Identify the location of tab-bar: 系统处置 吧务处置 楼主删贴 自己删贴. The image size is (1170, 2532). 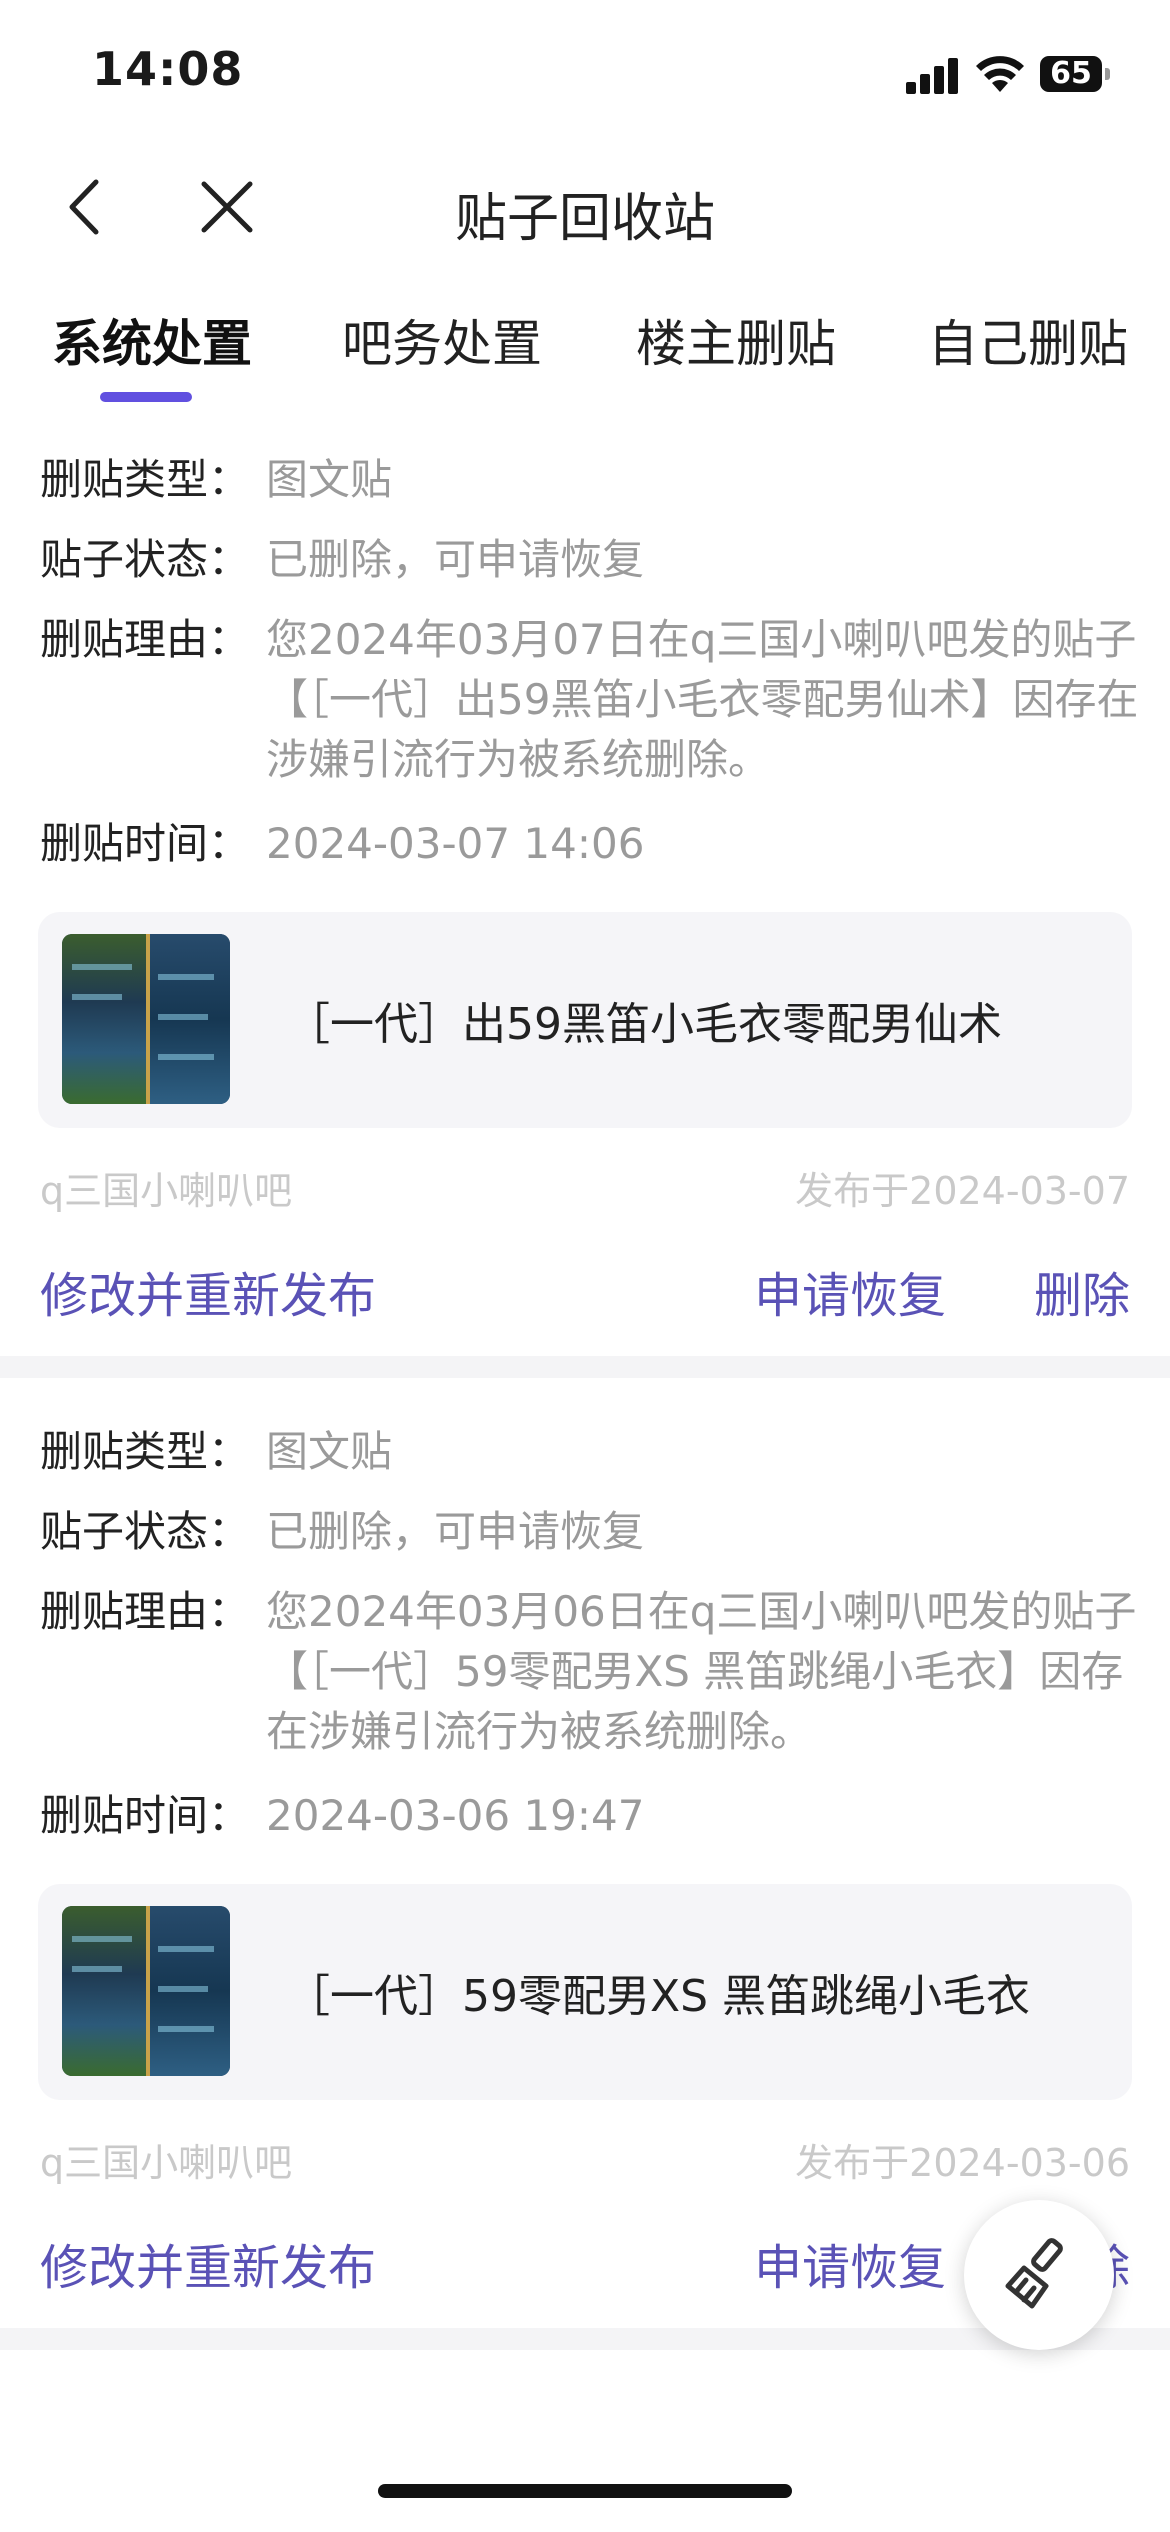
(585, 350).